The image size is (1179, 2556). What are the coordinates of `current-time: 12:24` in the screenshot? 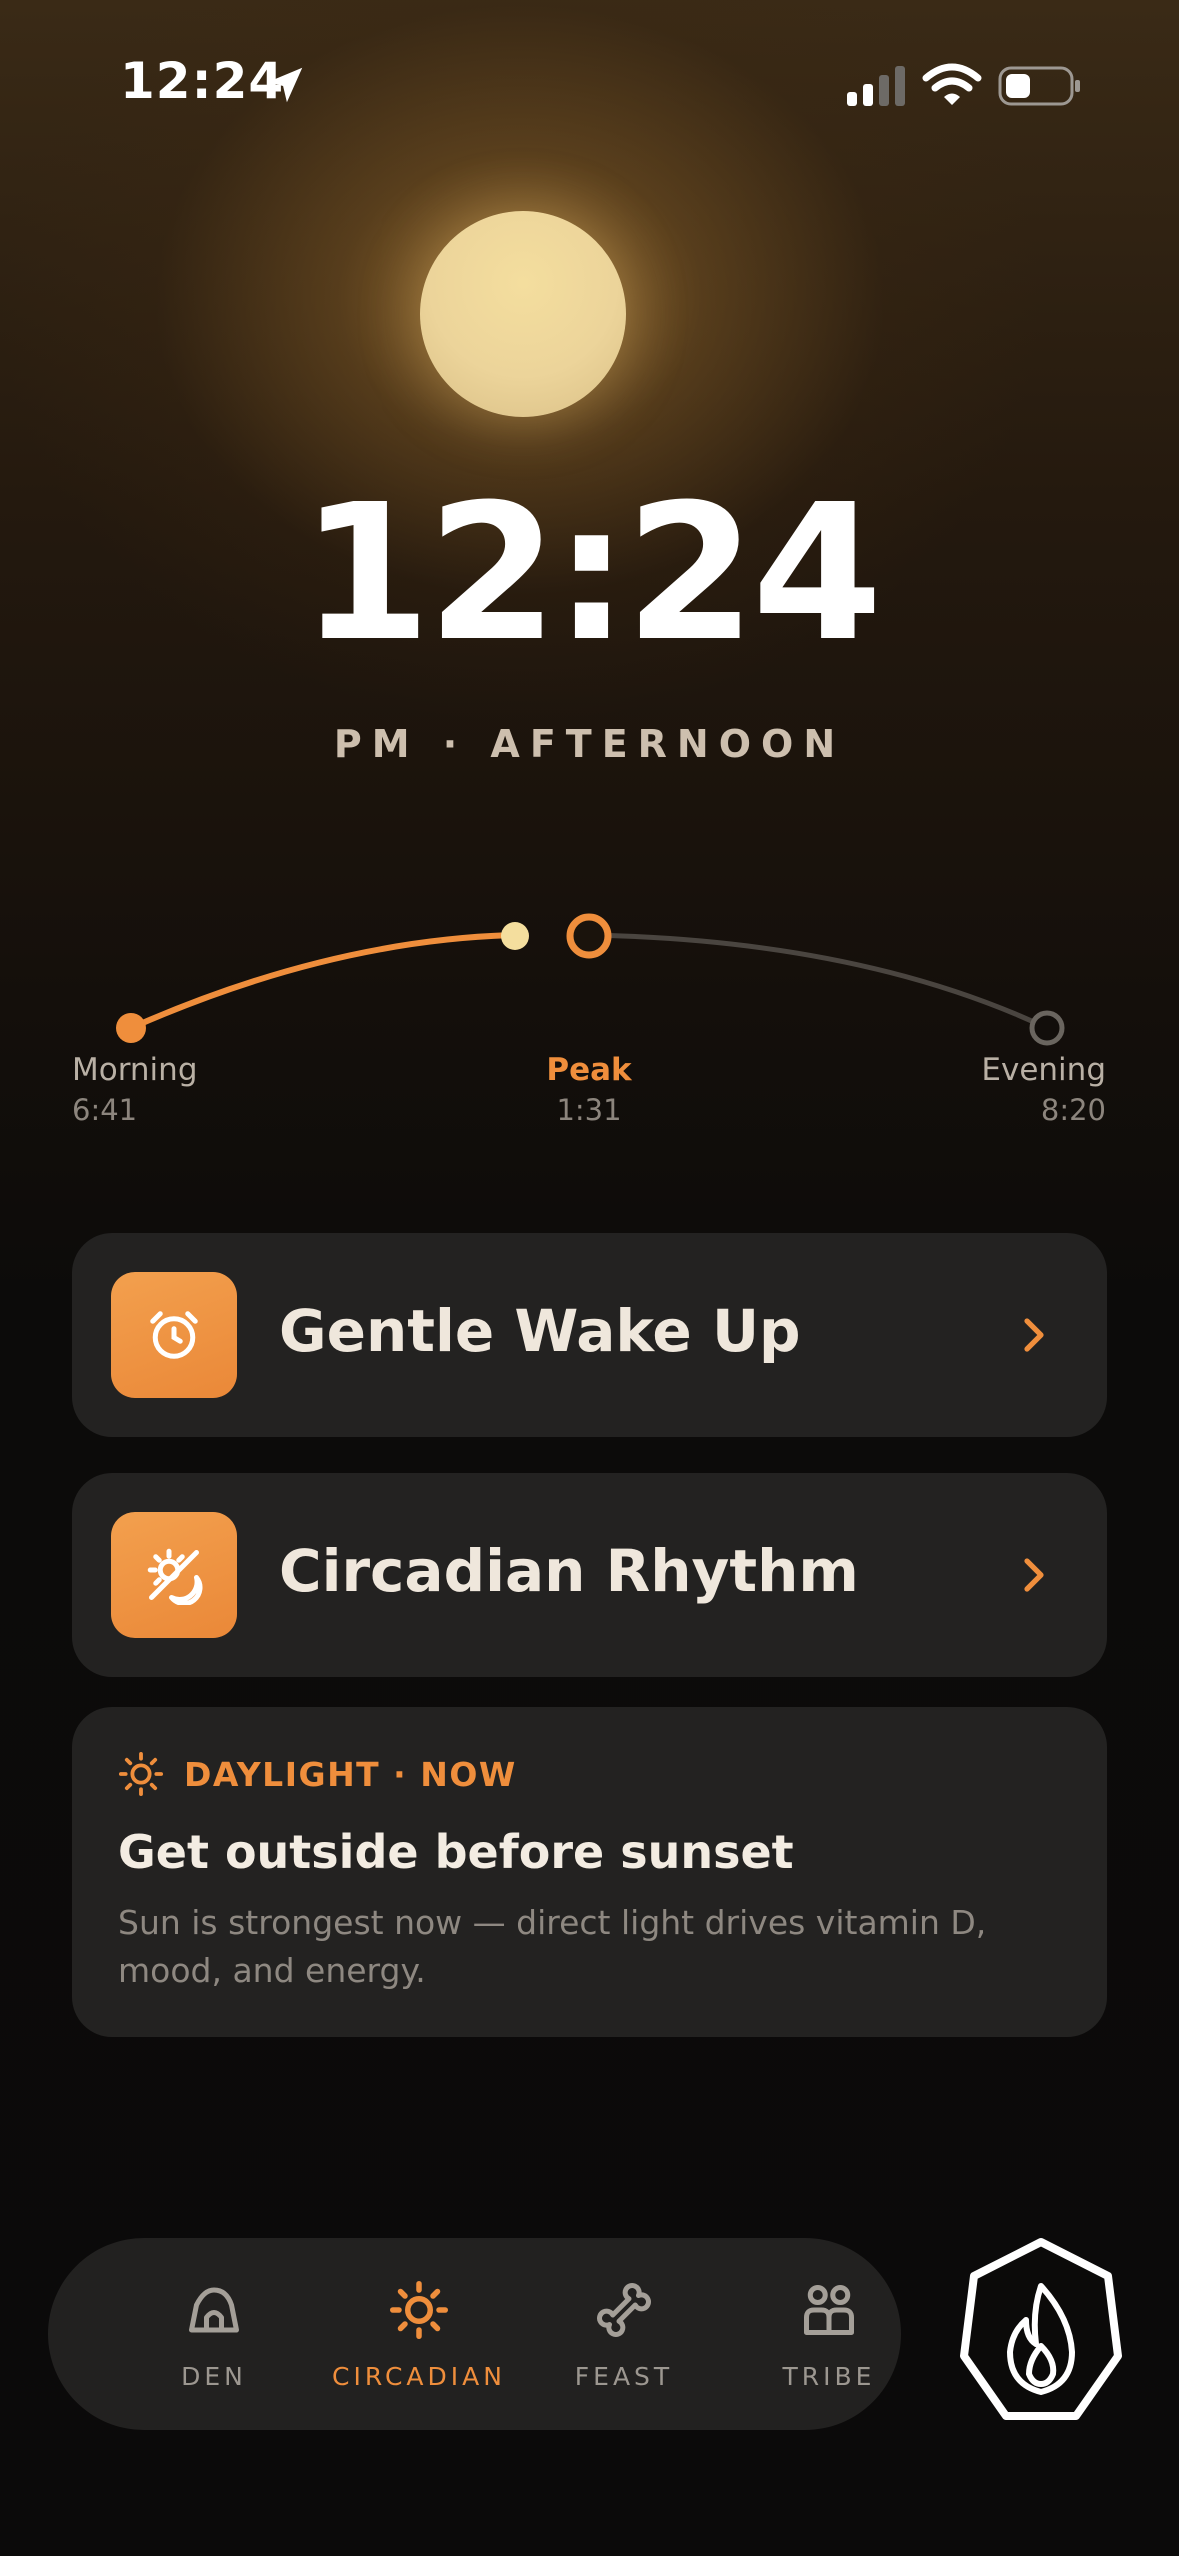 It's located at (591, 573).